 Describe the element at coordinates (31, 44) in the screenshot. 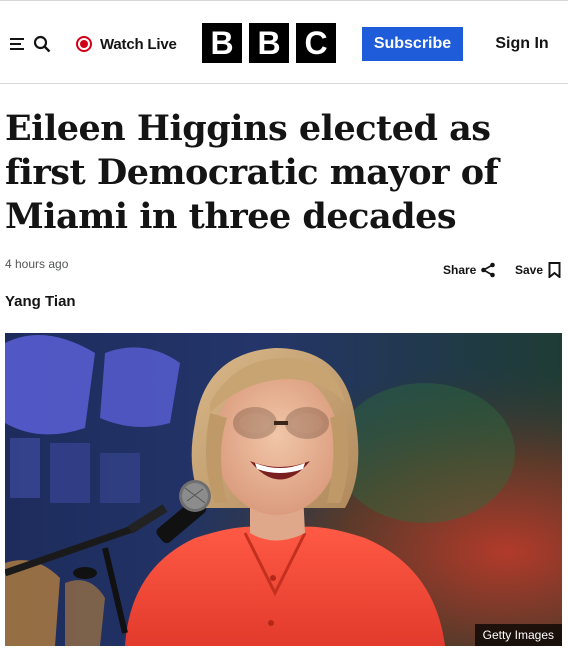

I see `menu-search-button` at that location.